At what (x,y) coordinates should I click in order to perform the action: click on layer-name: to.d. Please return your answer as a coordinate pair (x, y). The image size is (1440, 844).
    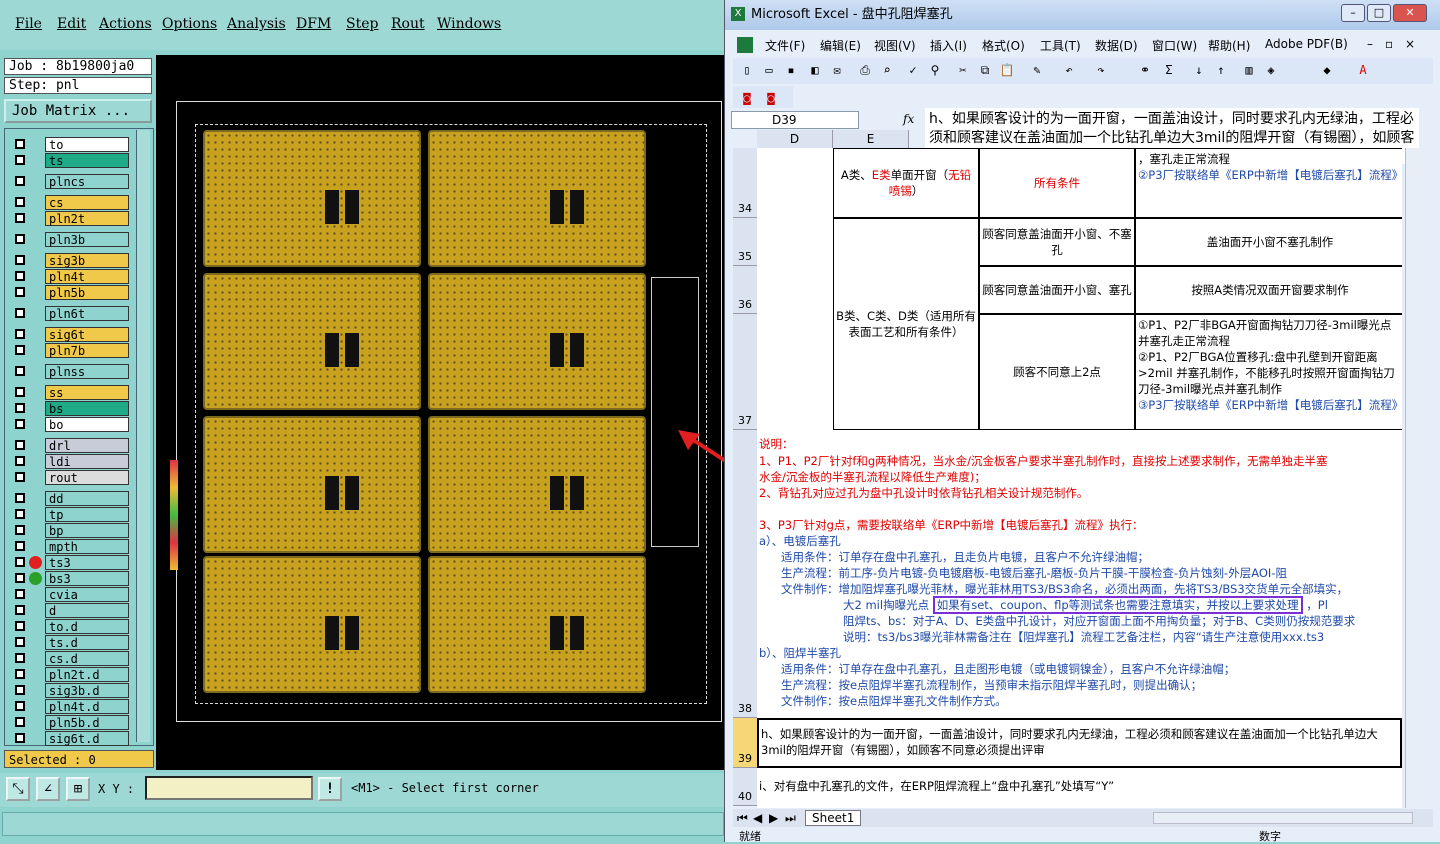
    Looking at the image, I should click on (87, 626).